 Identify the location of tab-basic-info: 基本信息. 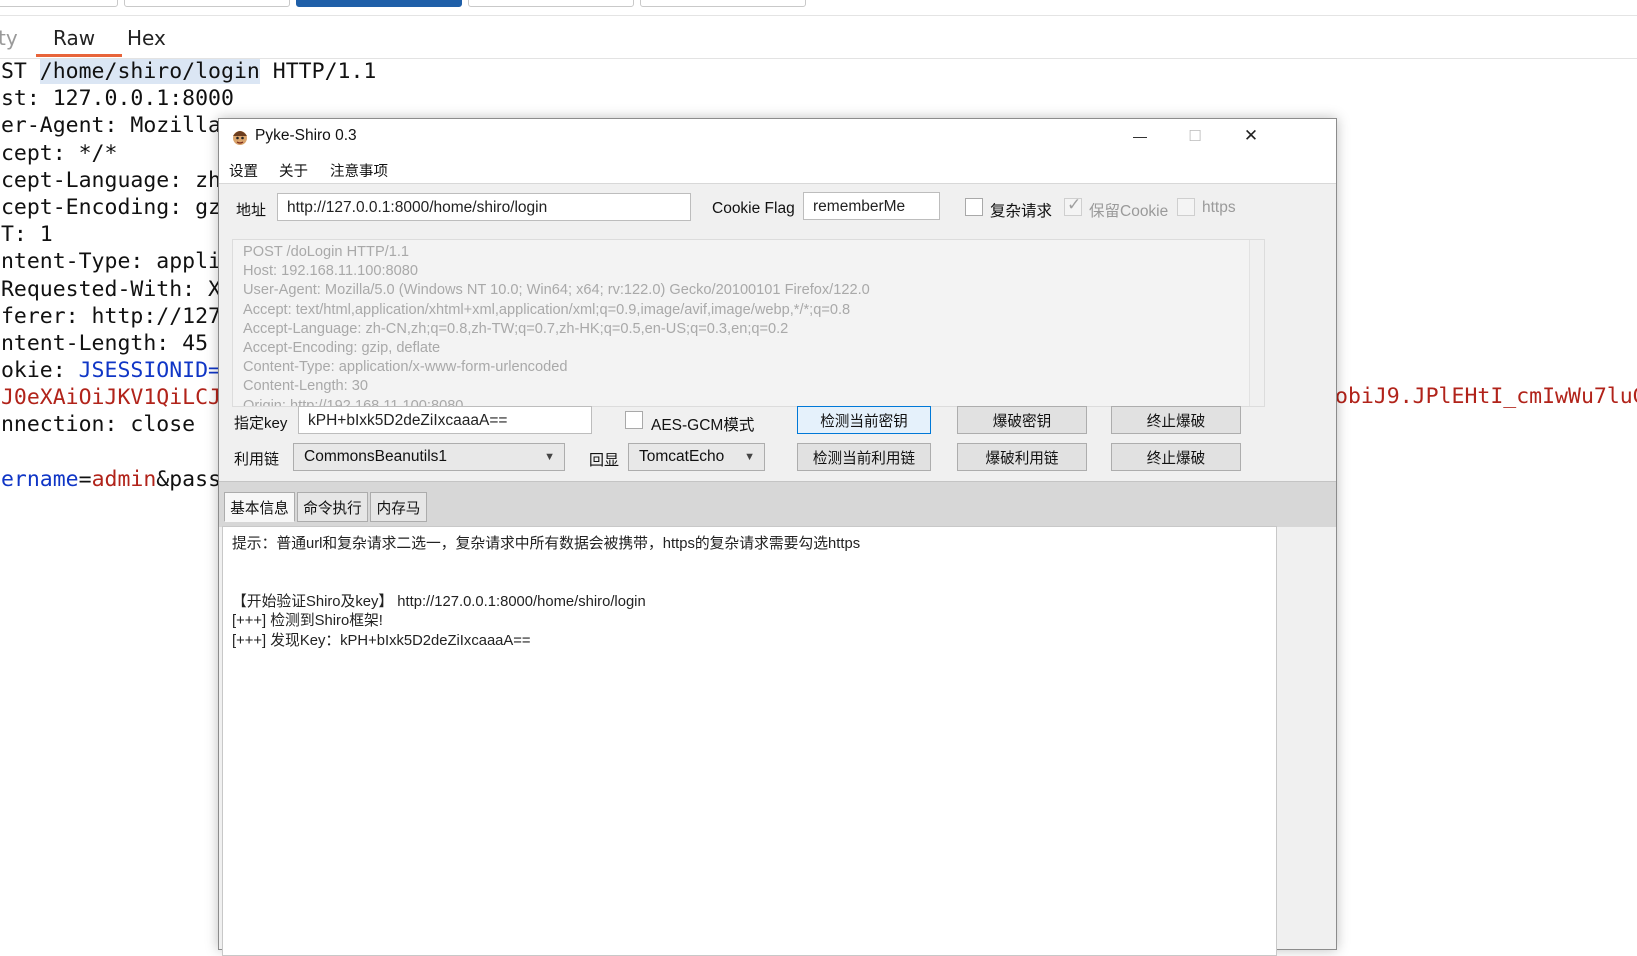
(259, 507).